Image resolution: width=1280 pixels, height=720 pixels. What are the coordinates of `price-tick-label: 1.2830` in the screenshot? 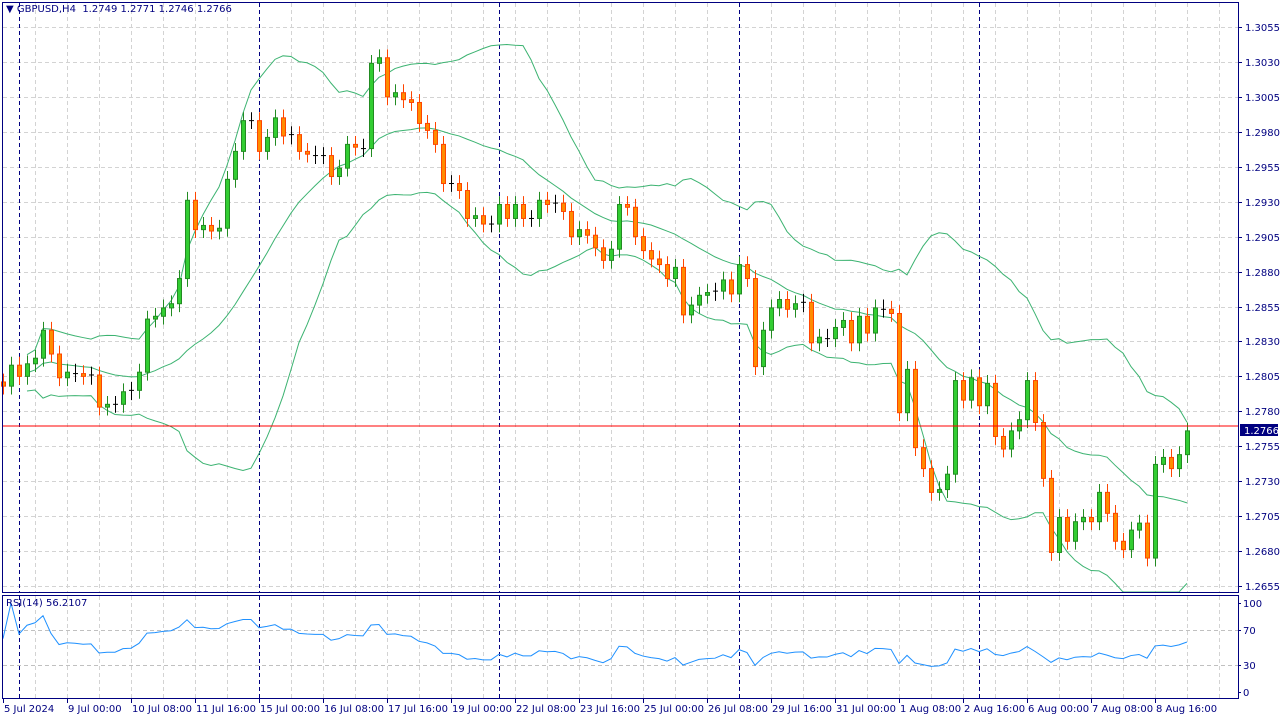 It's located at (1262, 342).